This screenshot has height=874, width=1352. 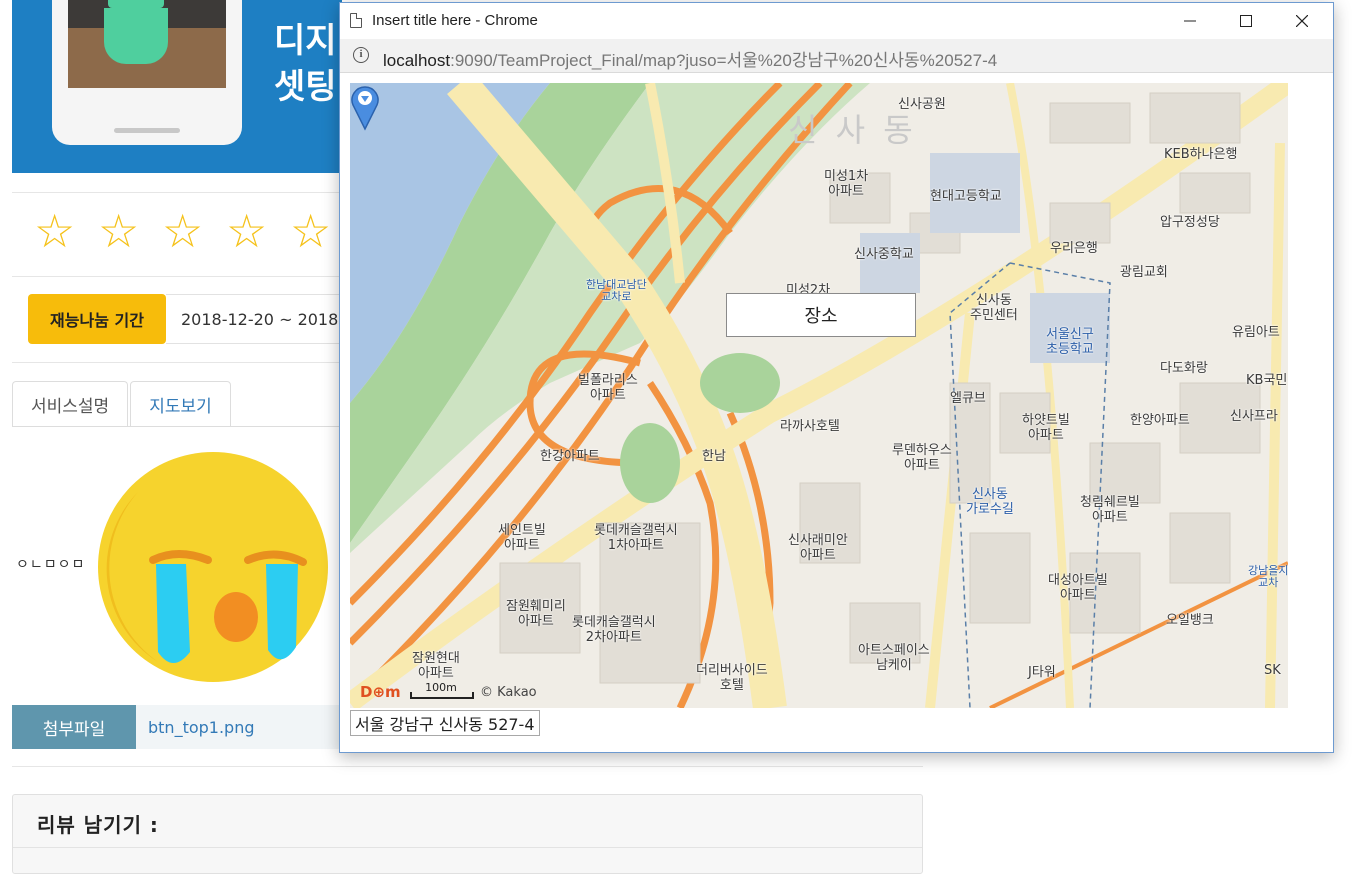 I want to click on close-button, so click(x=1302, y=21).